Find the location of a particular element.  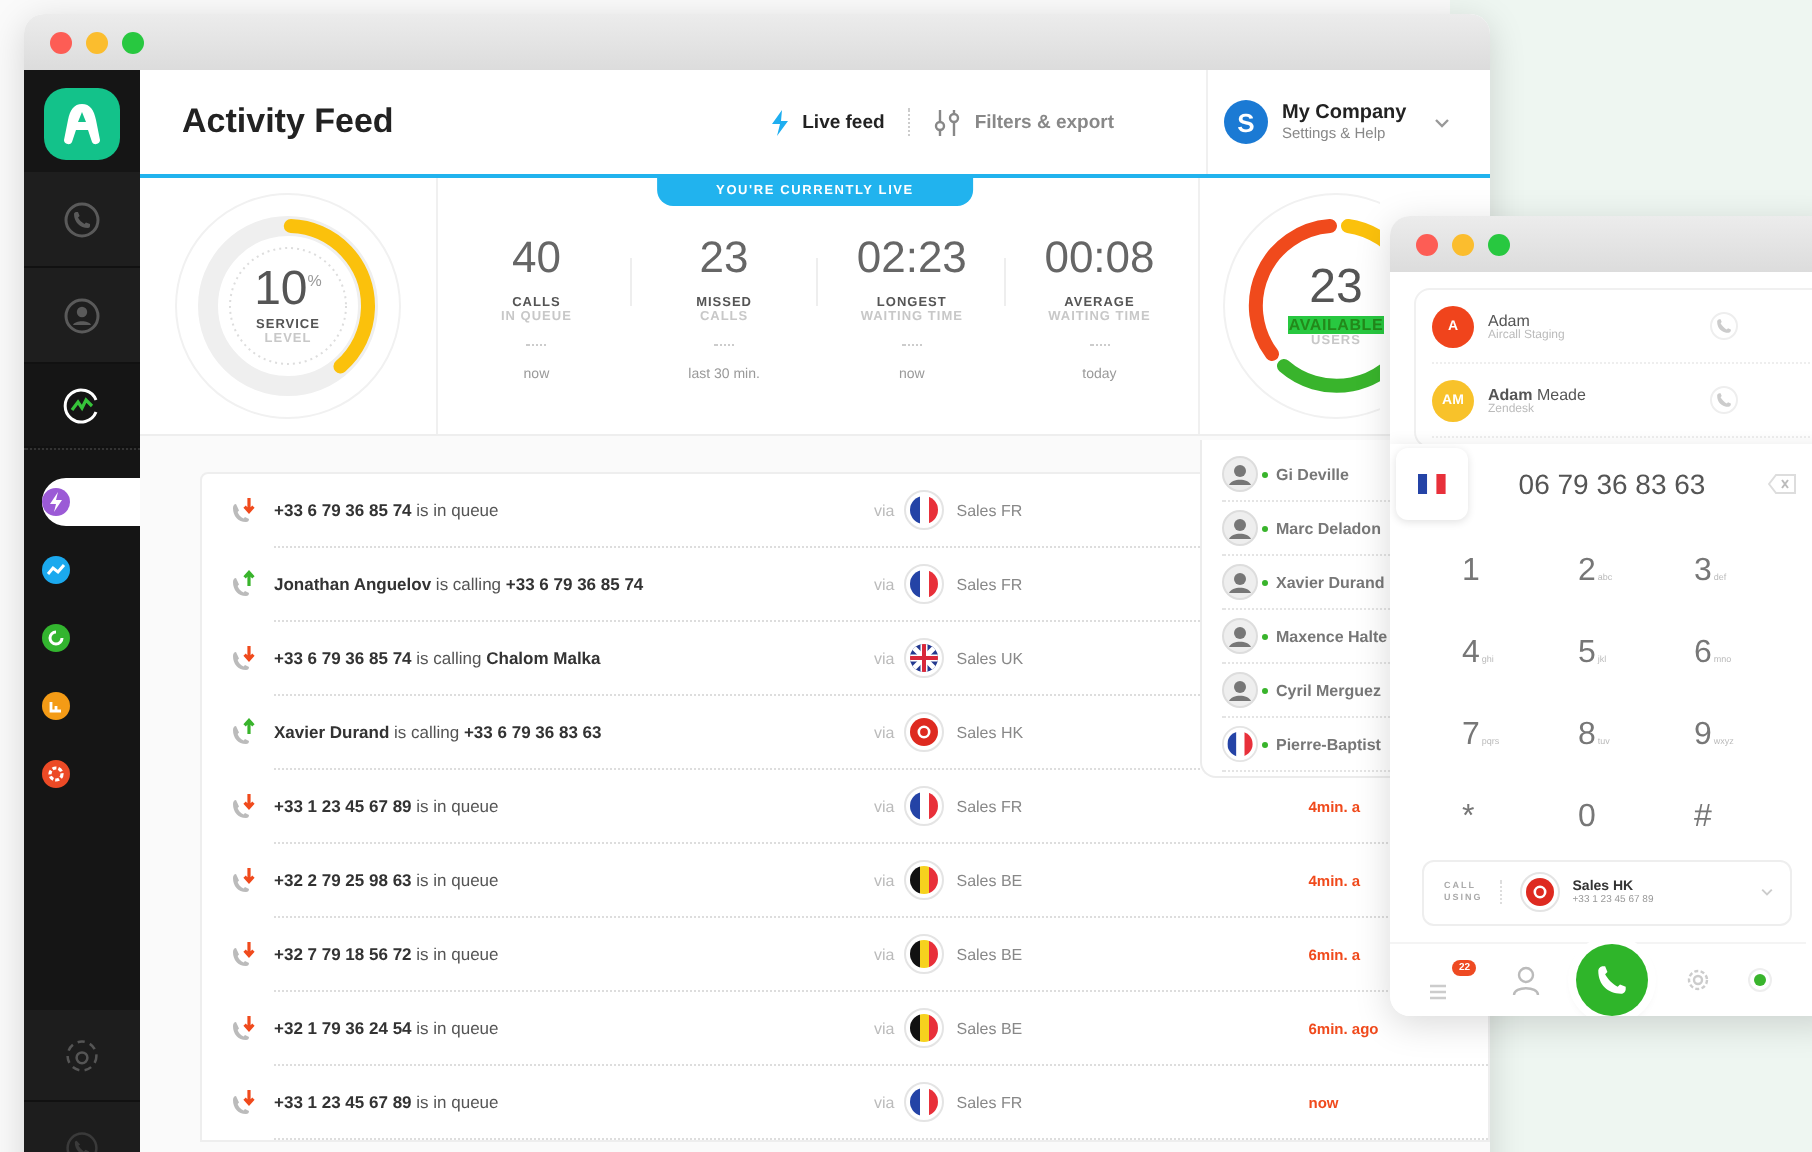

stat-value: 02:23 is located at coordinates (911, 257).